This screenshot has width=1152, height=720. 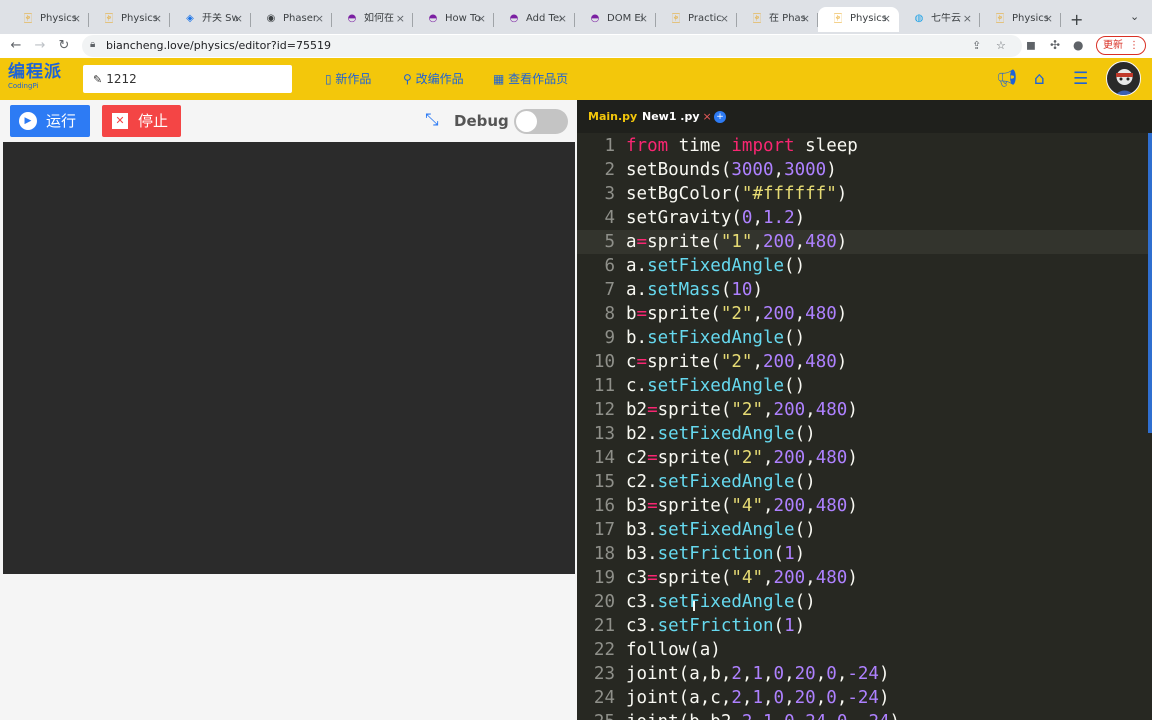 I want to click on view-page-button: ▦ 查看作品页, so click(x=530, y=79).